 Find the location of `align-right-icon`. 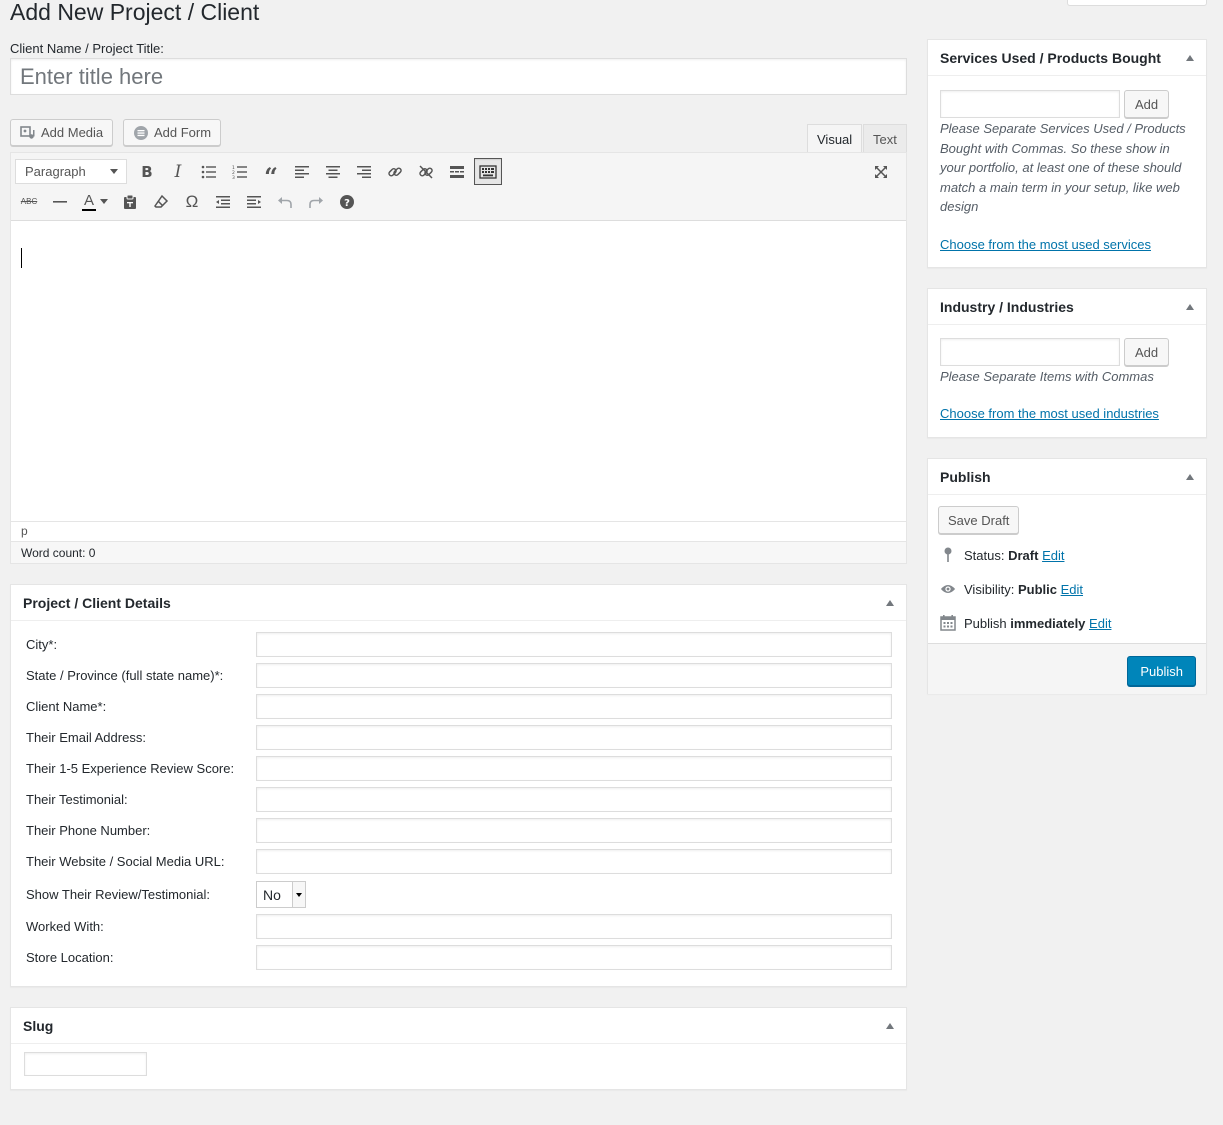

align-right-icon is located at coordinates (364, 171).